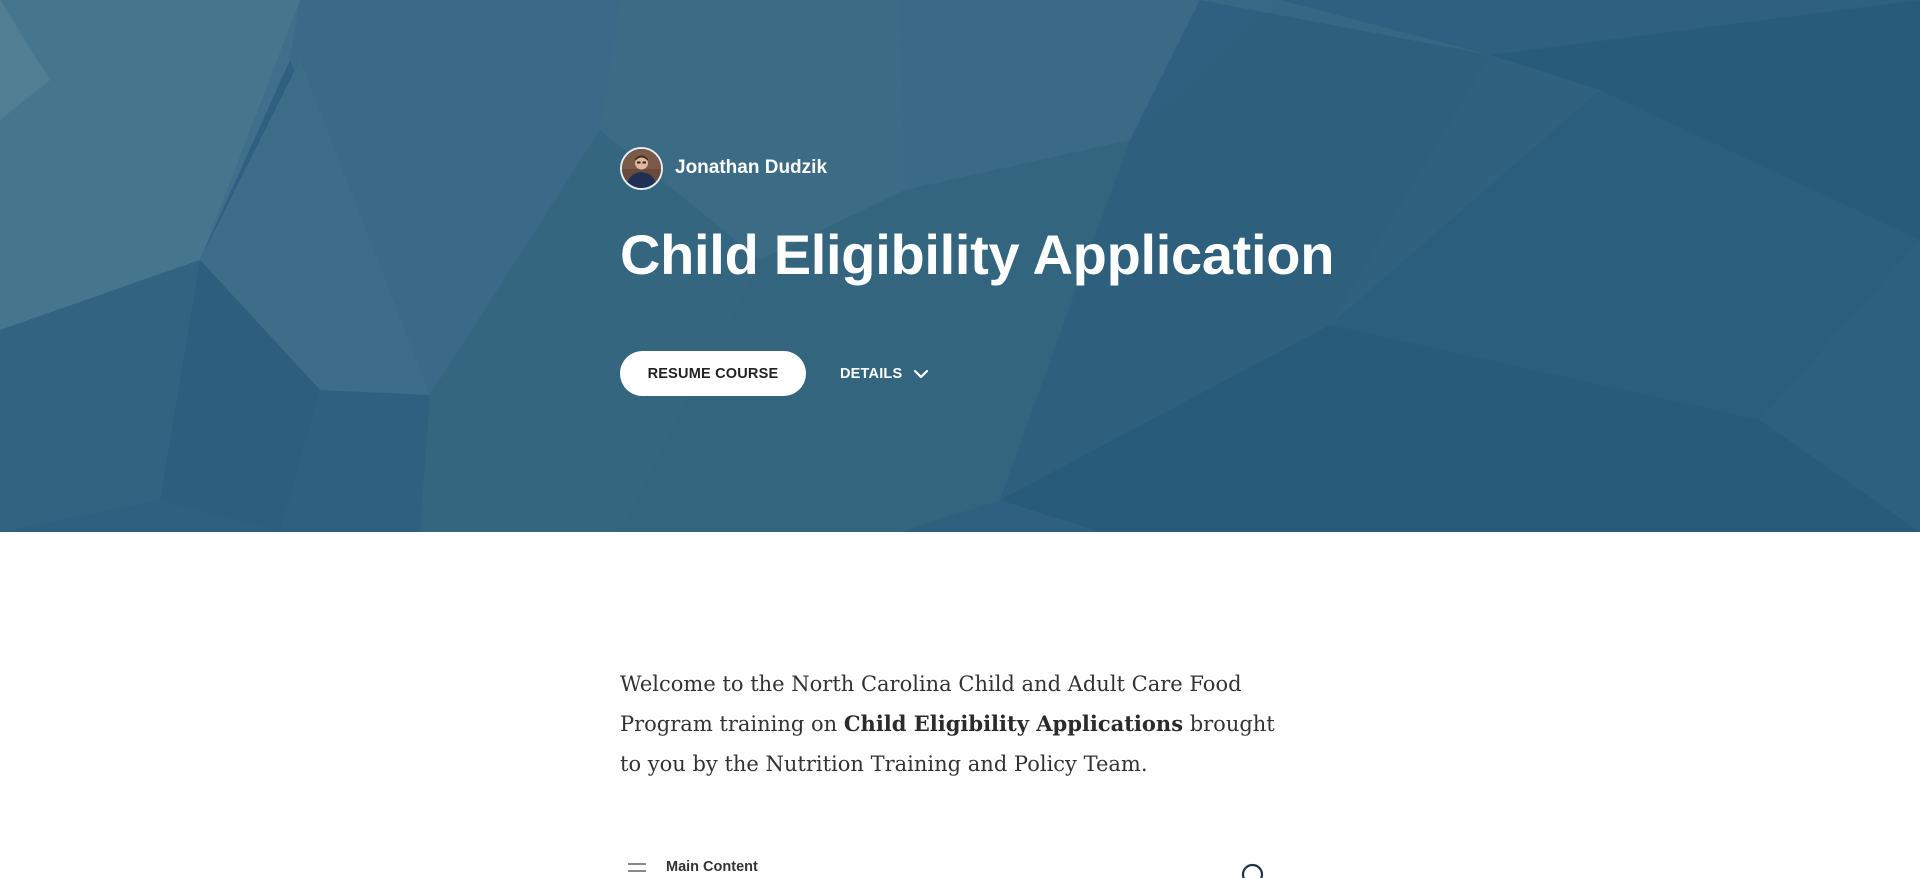  What do you see at coordinates (637, 867) in the screenshot?
I see `menu-lines-icon` at bounding box center [637, 867].